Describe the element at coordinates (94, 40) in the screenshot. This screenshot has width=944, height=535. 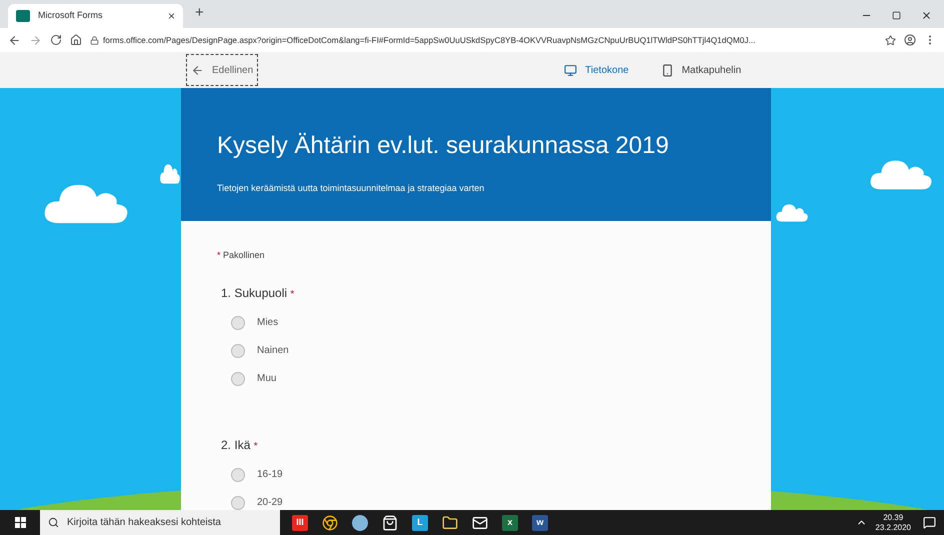
I see `lock-icon` at that location.